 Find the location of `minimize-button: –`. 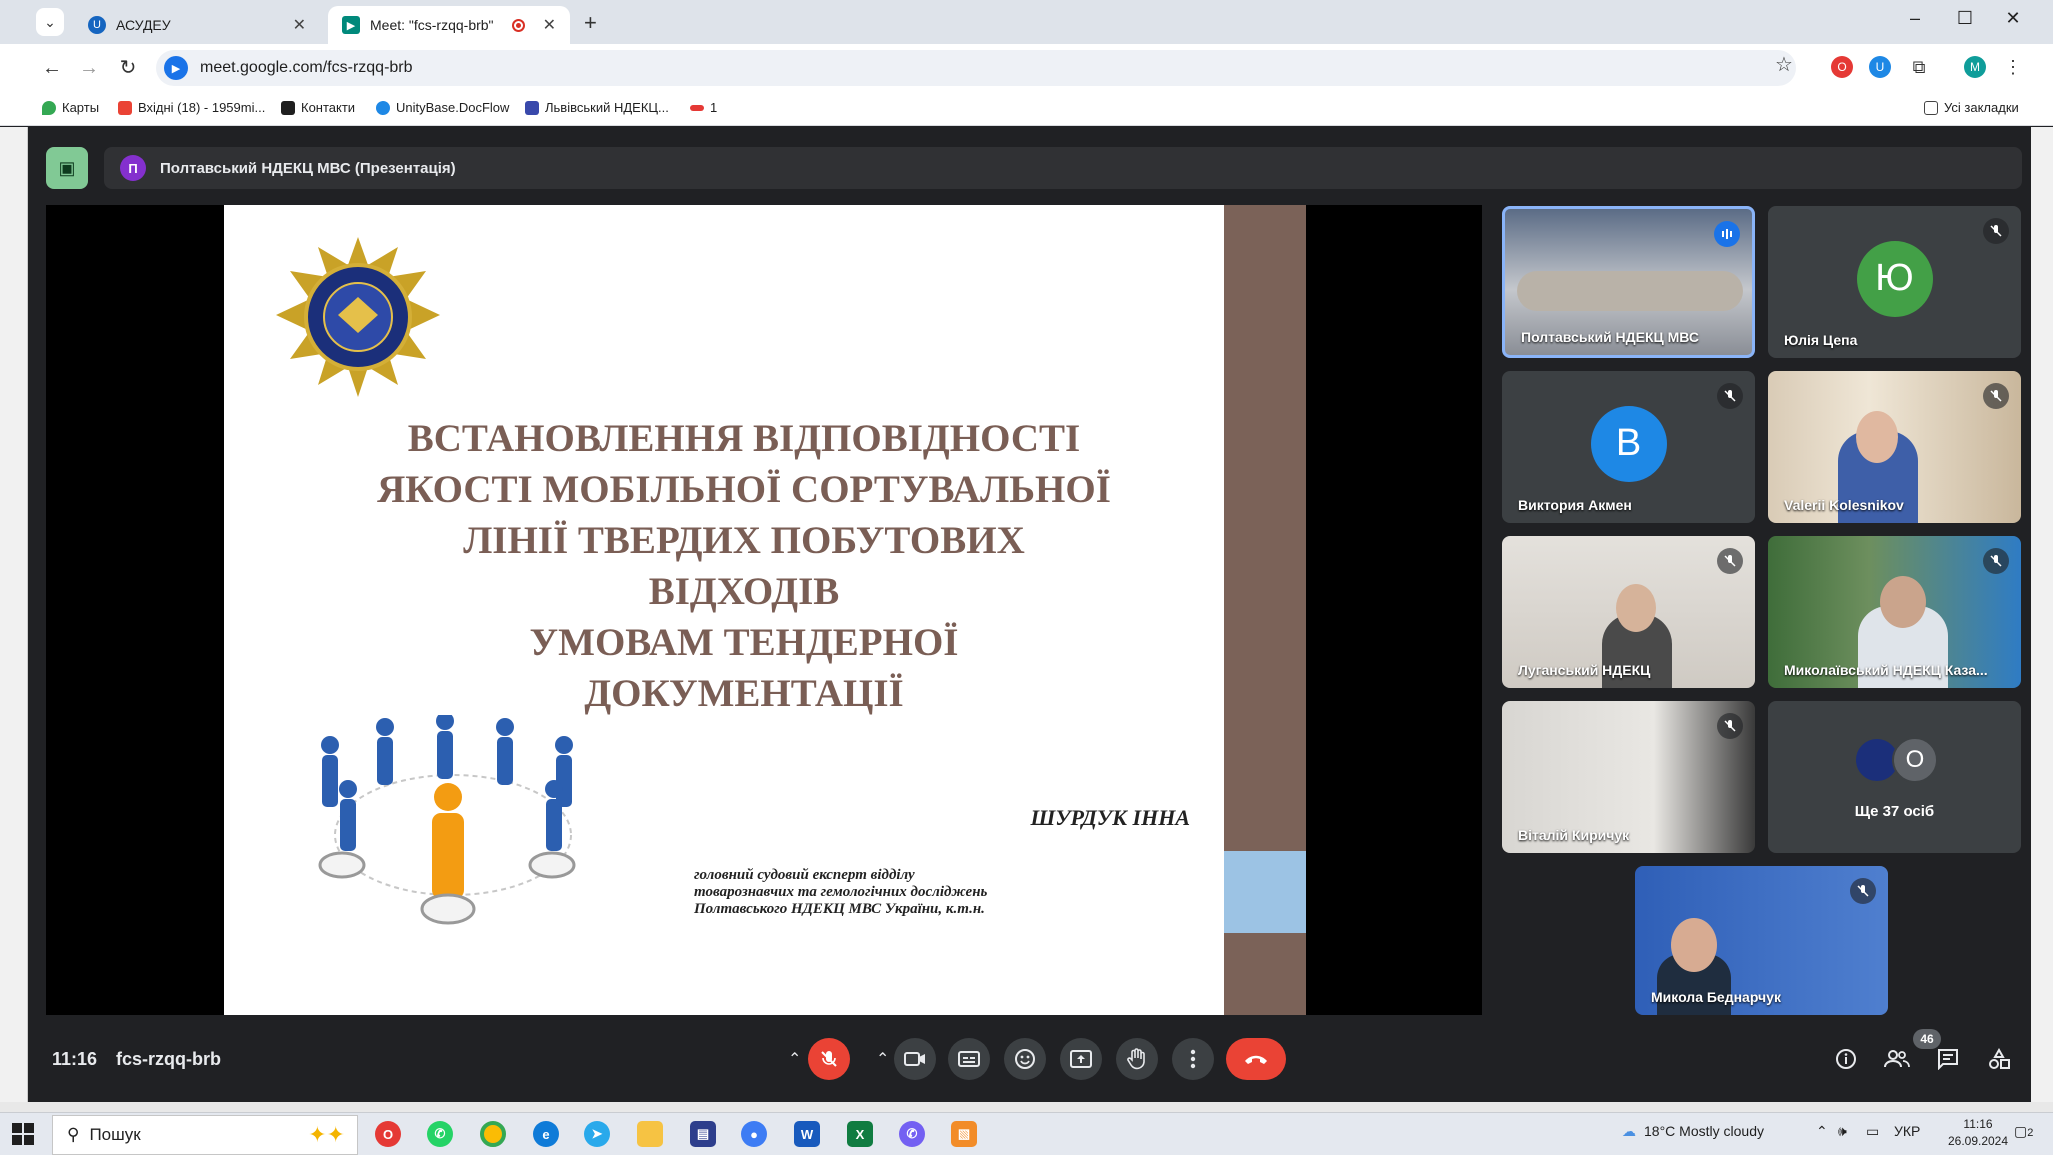

minimize-button: – is located at coordinates (1915, 18).